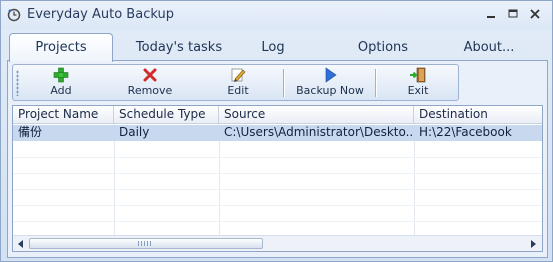 The height and width of the screenshot is (262, 553). Describe the element at coordinates (316, 115) in the screenshot. I see `column-header-source: Source` at that location.